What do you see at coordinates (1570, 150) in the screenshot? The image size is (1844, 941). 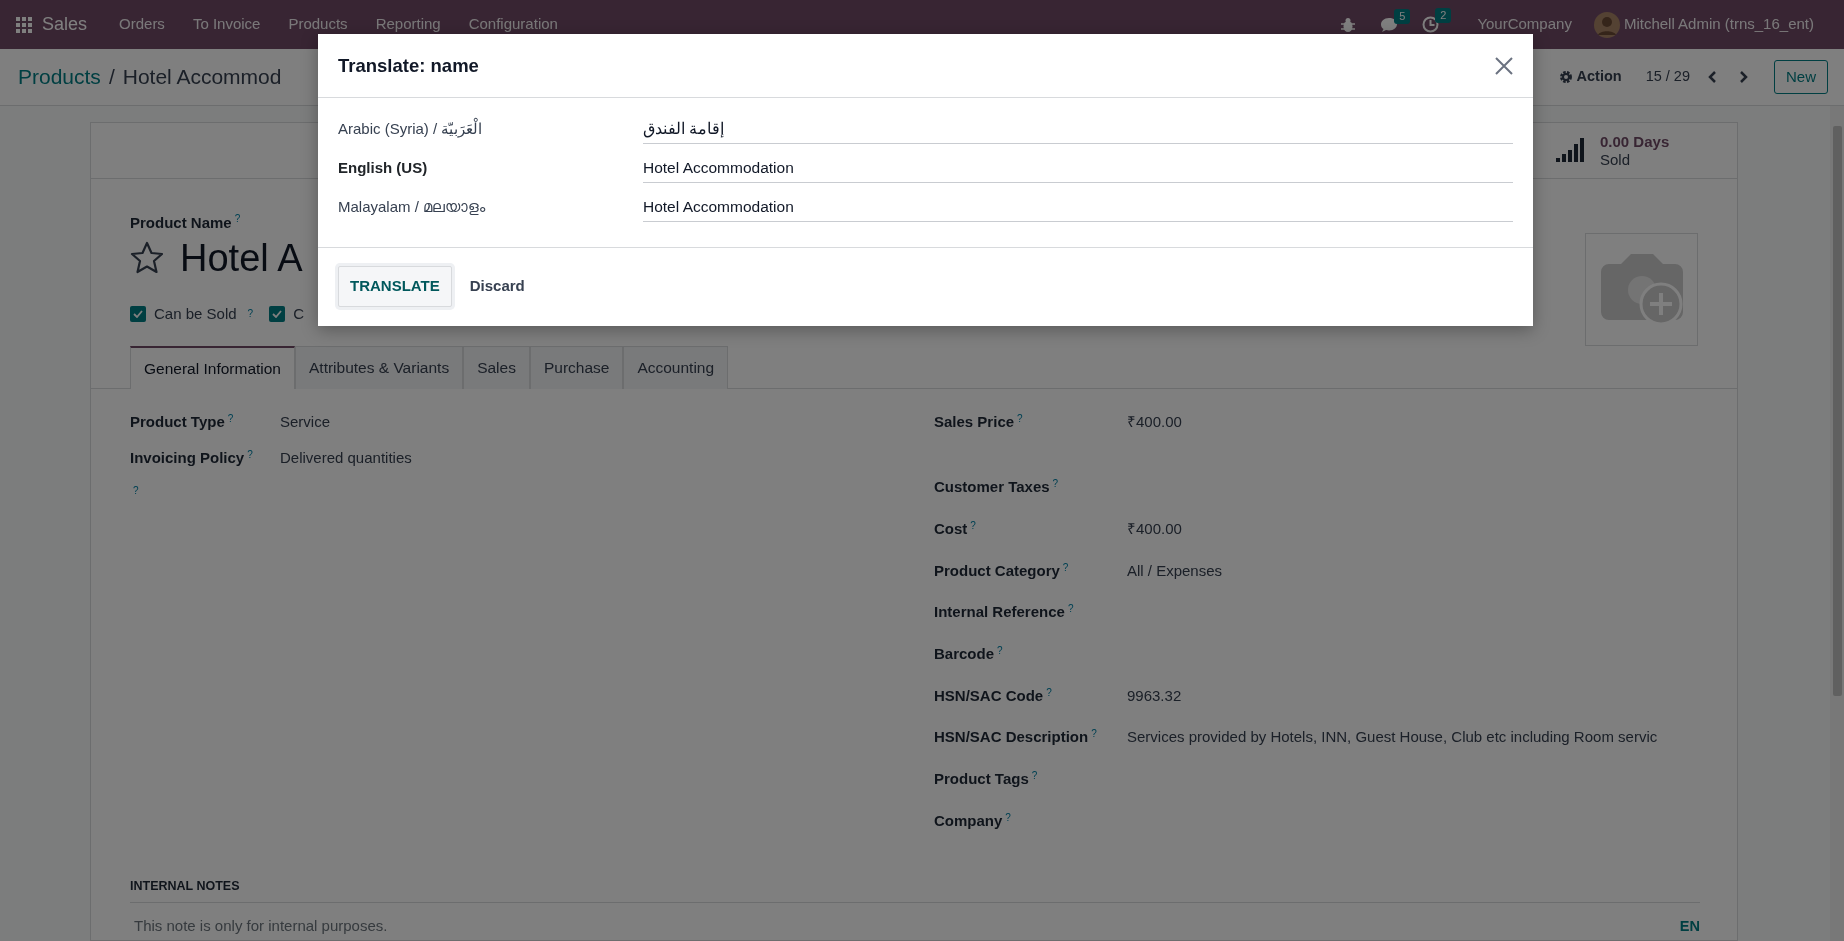 I see `signal-bars-icon` at bounding box center [1570, 150].